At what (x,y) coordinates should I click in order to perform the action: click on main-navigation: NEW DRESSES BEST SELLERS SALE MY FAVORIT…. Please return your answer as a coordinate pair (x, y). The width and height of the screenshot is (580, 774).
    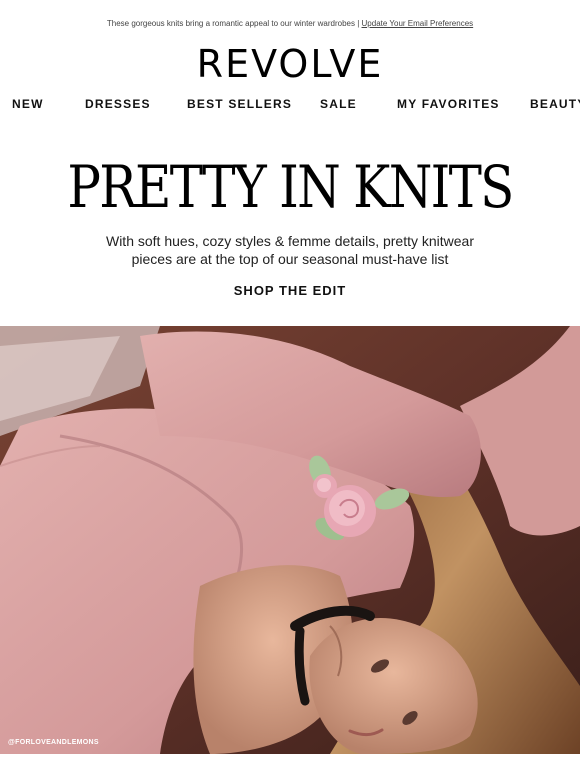
    Looking at the image, I should click on (296, 105).